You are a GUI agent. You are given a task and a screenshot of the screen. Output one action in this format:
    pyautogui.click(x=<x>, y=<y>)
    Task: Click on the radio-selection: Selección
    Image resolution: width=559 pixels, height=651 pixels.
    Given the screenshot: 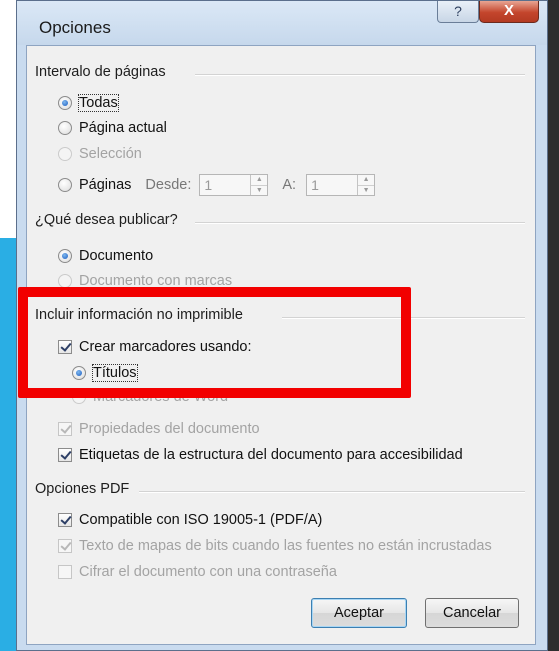 What is the action you would take?
    pyautogui.click(x=100, y=154)
    